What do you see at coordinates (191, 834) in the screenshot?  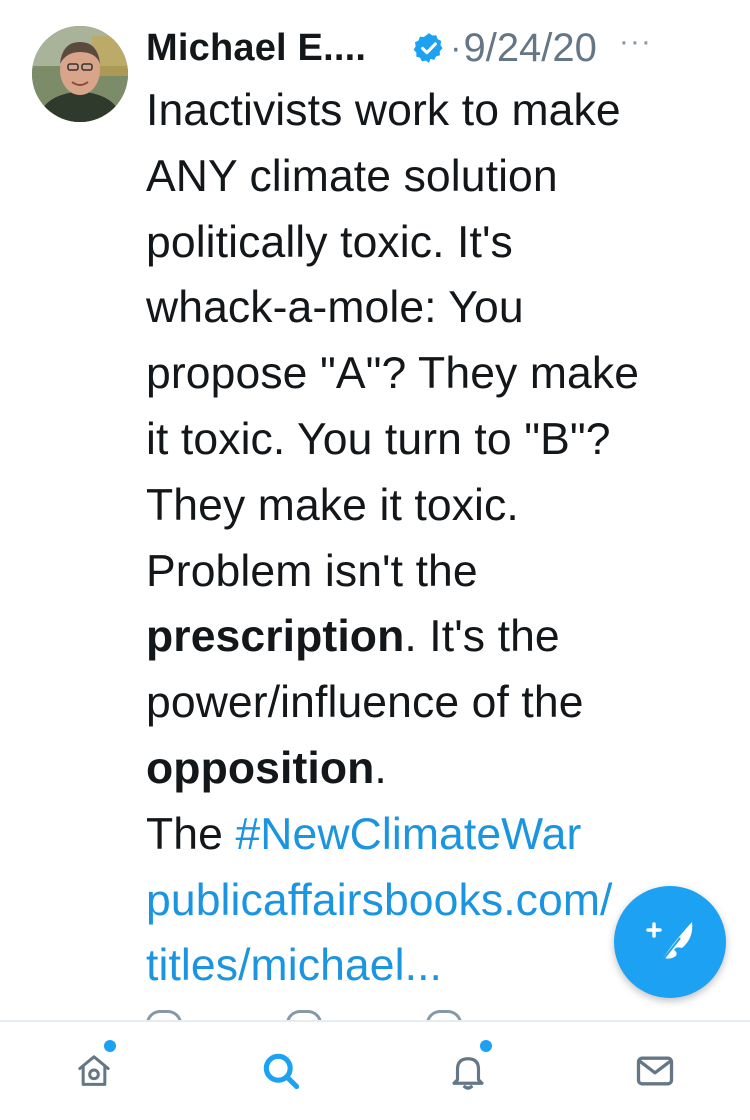 I see `text-segment: The` at bounding box center [191, 834].